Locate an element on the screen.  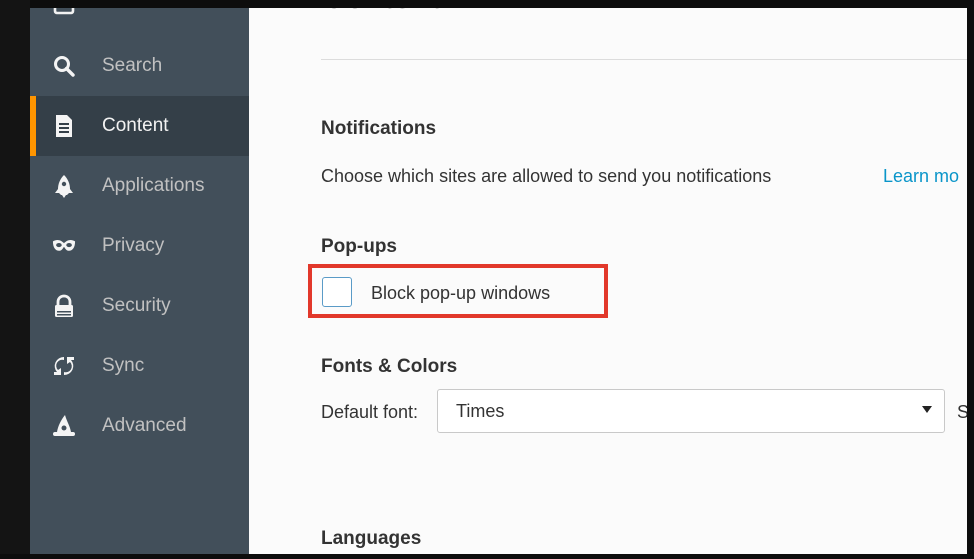
sidebar-item-advanced: Advanced is located at coordinates (139, 426).